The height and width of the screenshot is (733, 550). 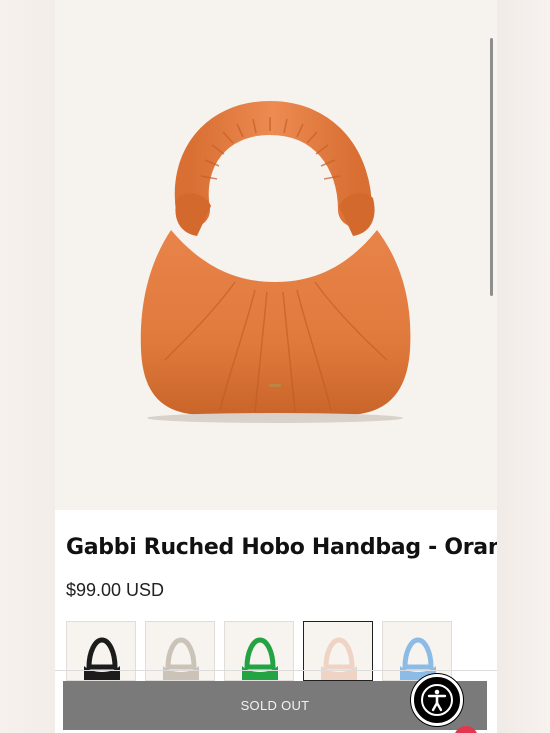 I want to click on accessibility-button, so click(x=437, y=700).